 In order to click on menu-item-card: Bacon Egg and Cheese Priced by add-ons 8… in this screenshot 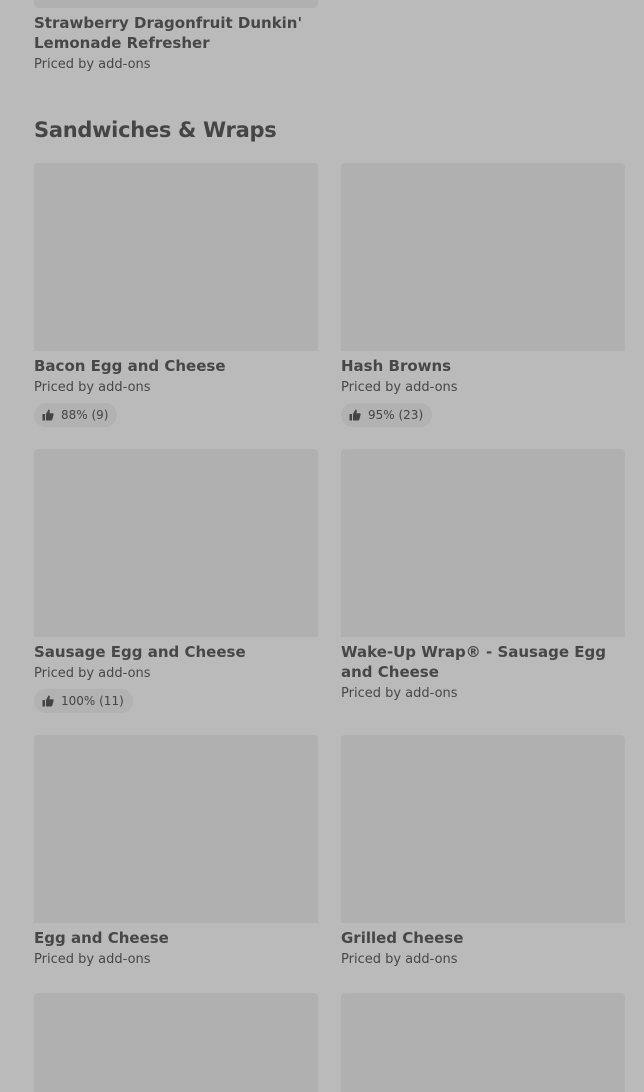, I will do `click(176, 295)`.